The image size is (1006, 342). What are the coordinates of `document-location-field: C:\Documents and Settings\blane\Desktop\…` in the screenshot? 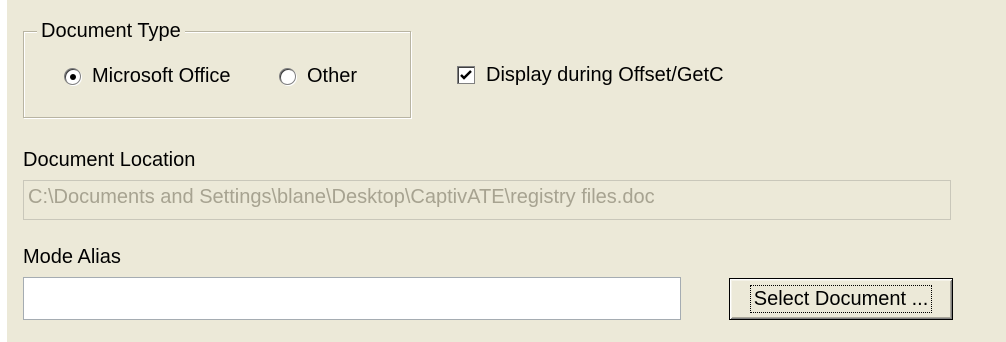 It's located at (487, 200).